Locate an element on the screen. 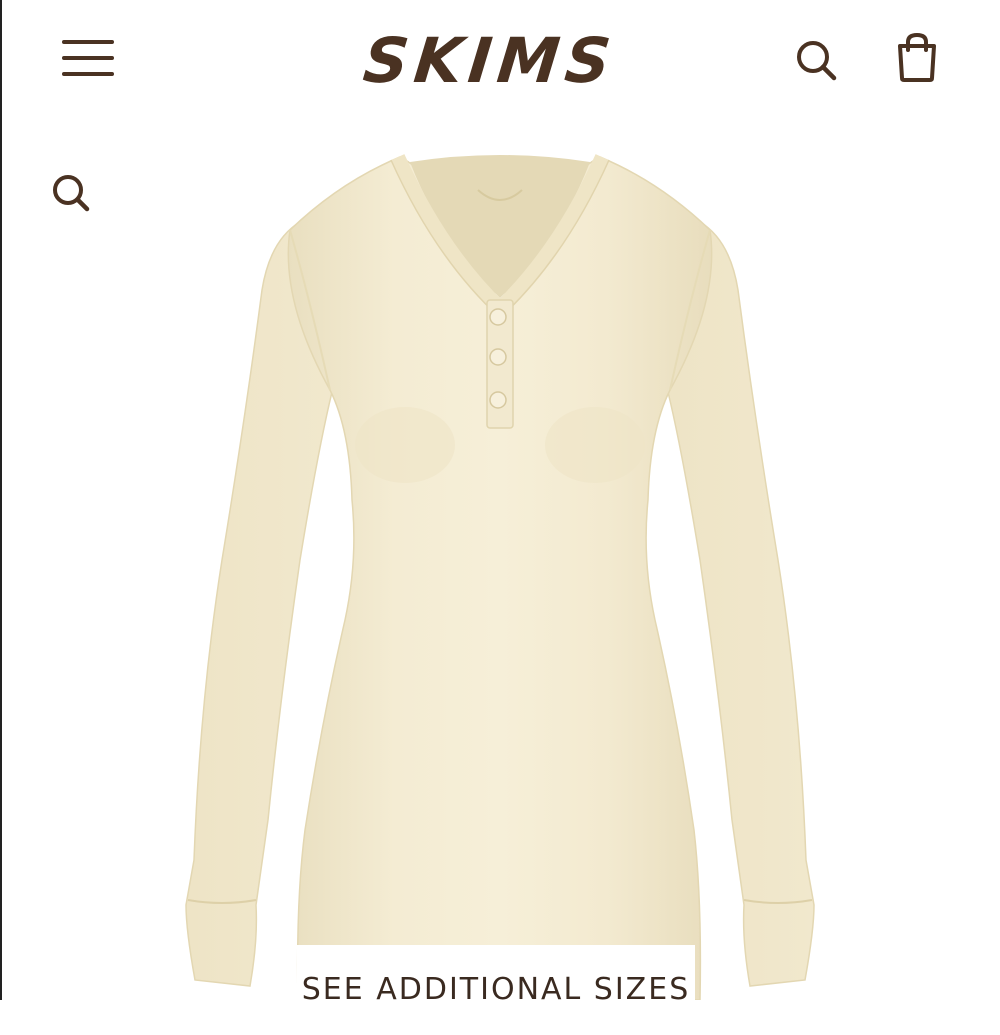 Image resolution: width=1000 pixels, height=1035 pixels. site-header: SKIMS is located at coordinates (500, 60).